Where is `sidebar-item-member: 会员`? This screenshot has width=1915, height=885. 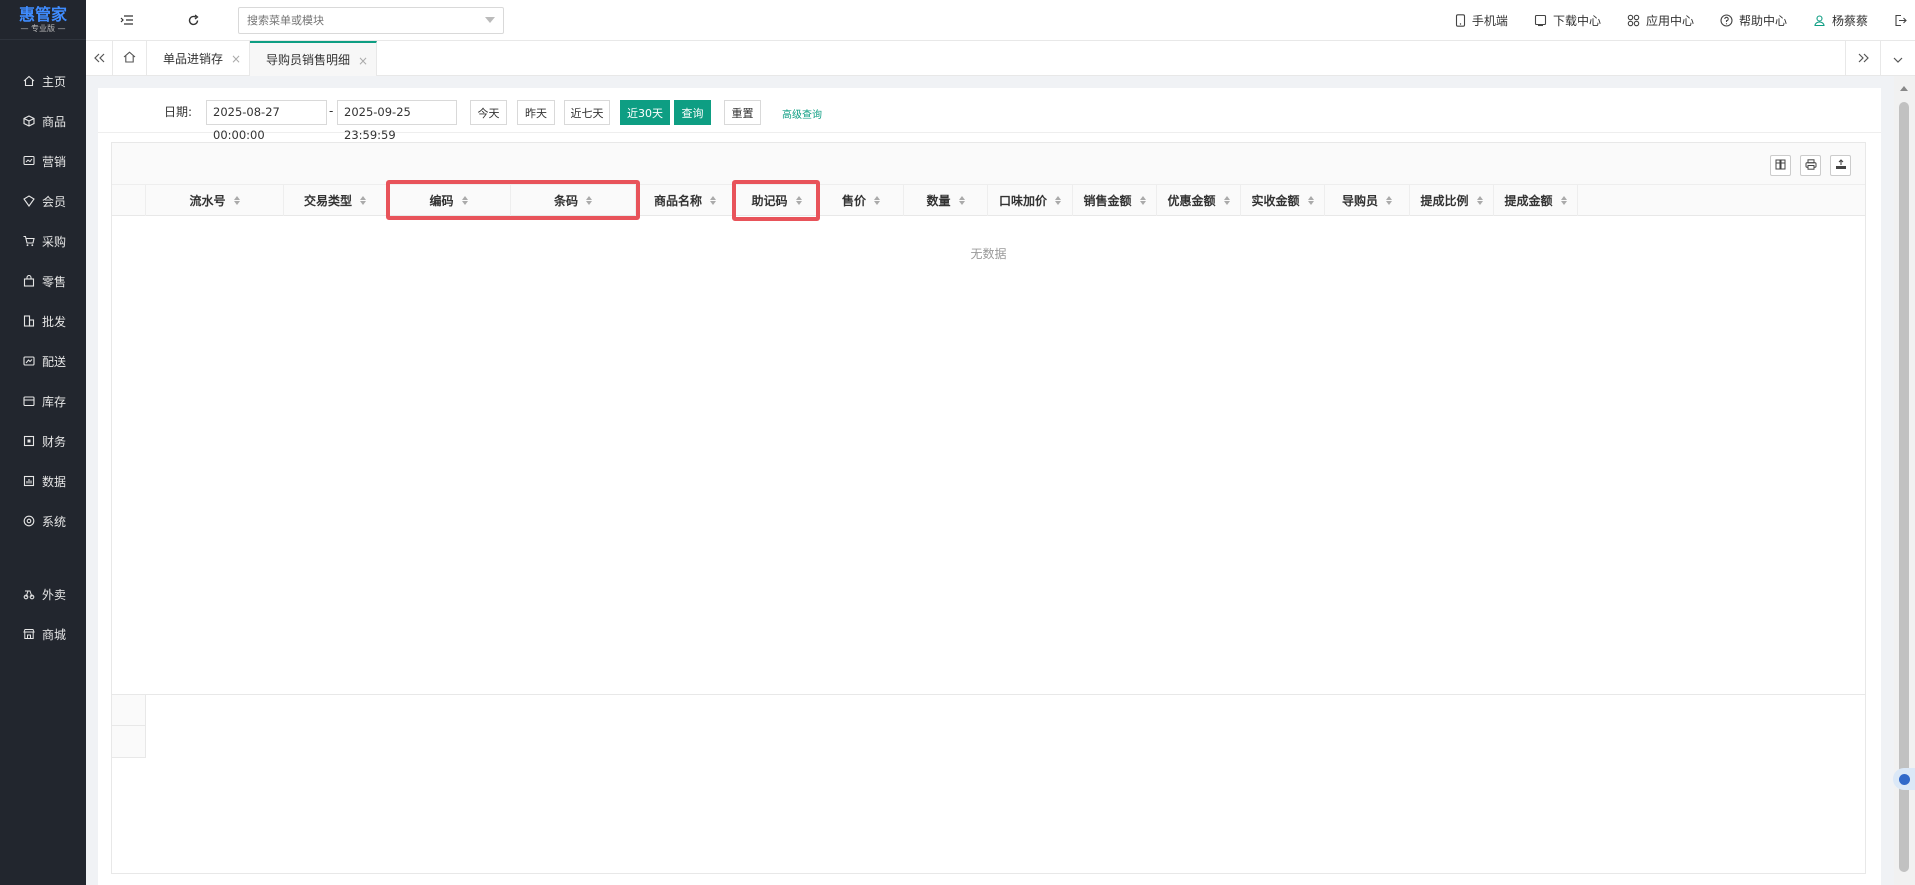 sidebar-item-member: 会员 is located at coordinates (43, 201).